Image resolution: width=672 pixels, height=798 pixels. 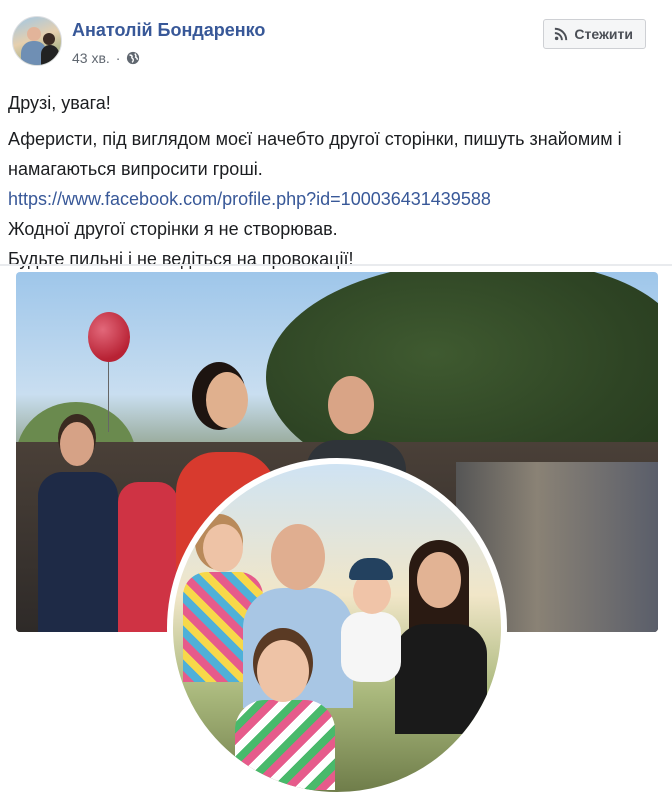 I want to click on photo-balloon, so click(x=109, y=337).